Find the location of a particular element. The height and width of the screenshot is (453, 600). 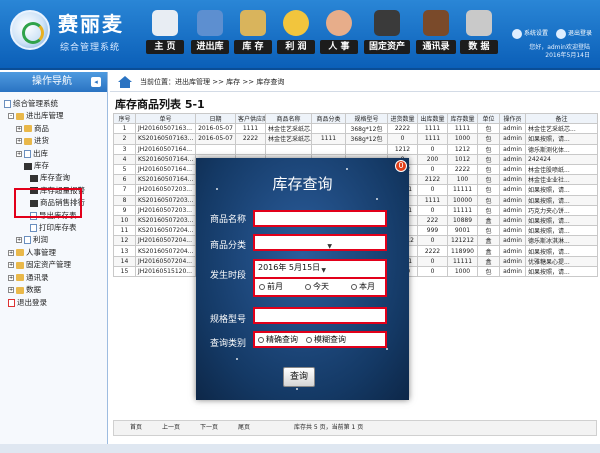

radio-this-month: 本月 is located at coordinates (363, 287).